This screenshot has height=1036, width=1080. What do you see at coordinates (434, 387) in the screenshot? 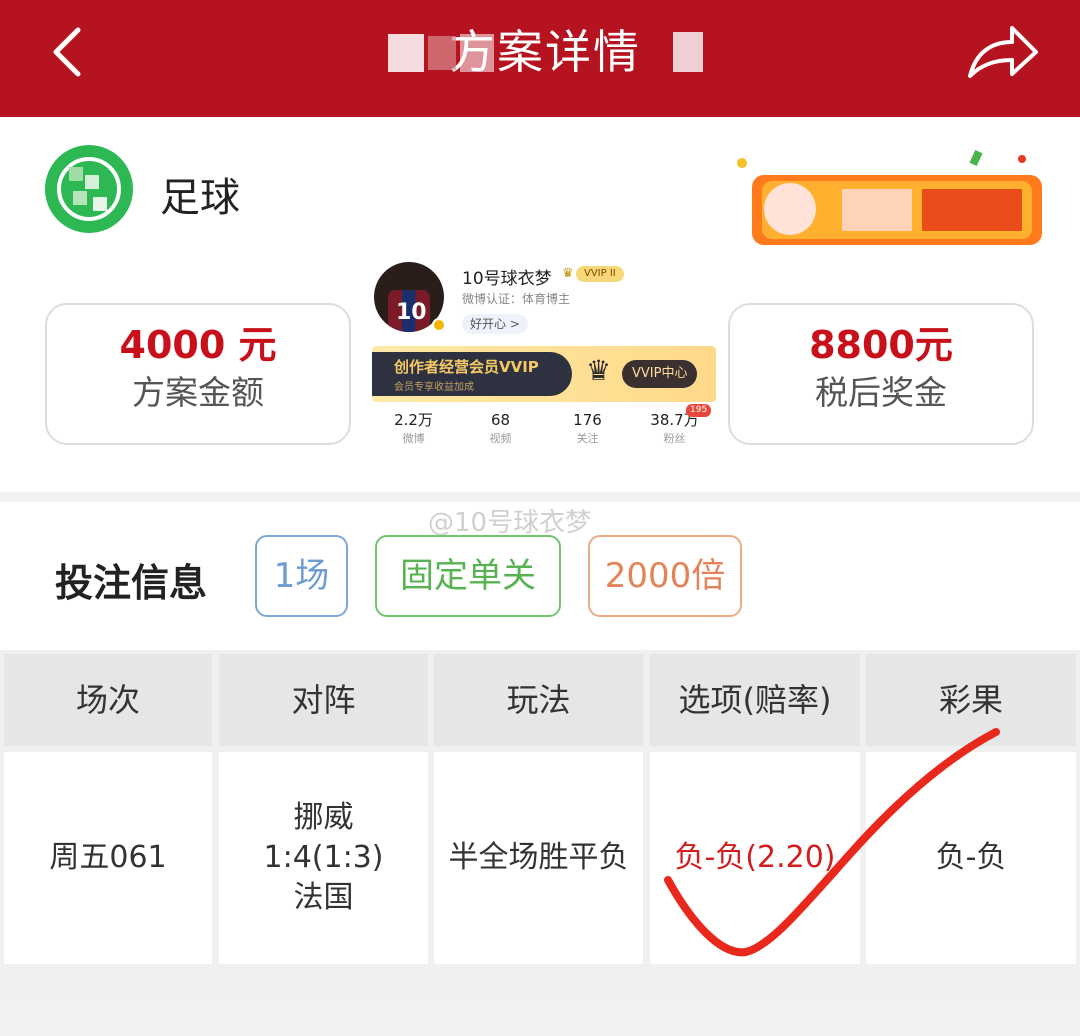
I see `banner-subtitle: 会员专享收益加成` at bounding box center [434, 387].